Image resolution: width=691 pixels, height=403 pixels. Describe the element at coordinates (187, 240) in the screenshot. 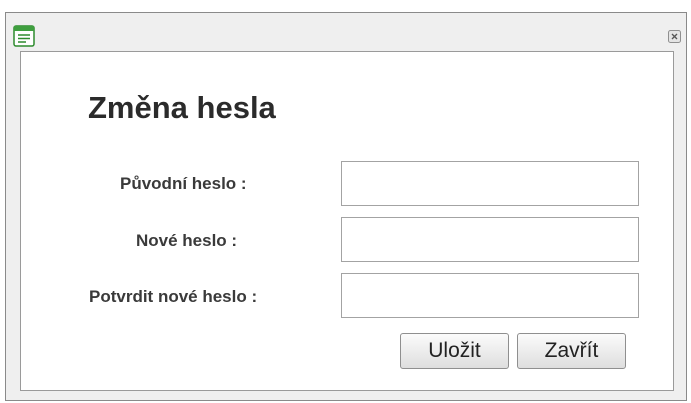

I see `new-password-label: Nové heslo :` at that location.